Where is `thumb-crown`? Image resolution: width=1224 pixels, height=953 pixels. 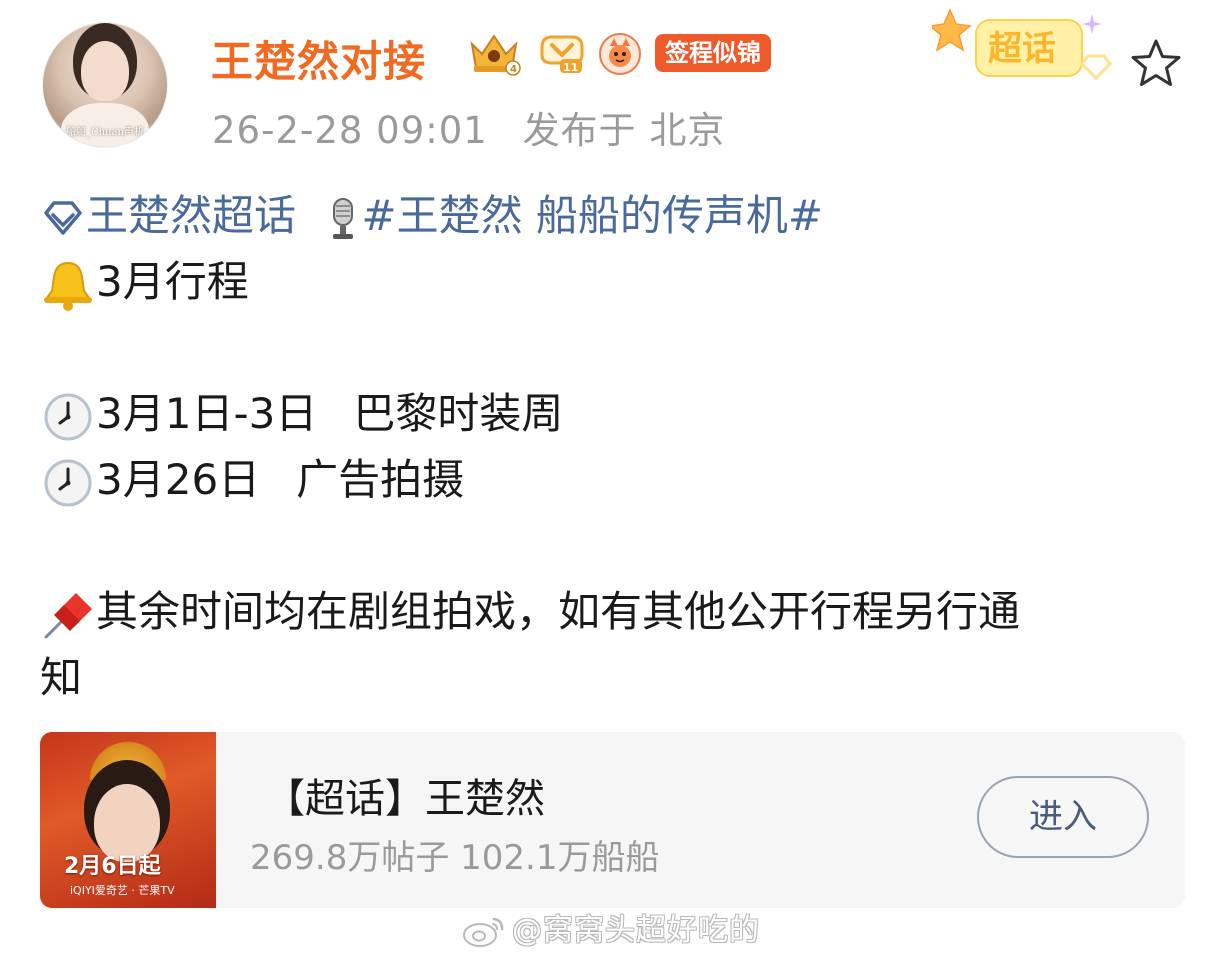 thumb-crown is located at coordinates (128, 760).